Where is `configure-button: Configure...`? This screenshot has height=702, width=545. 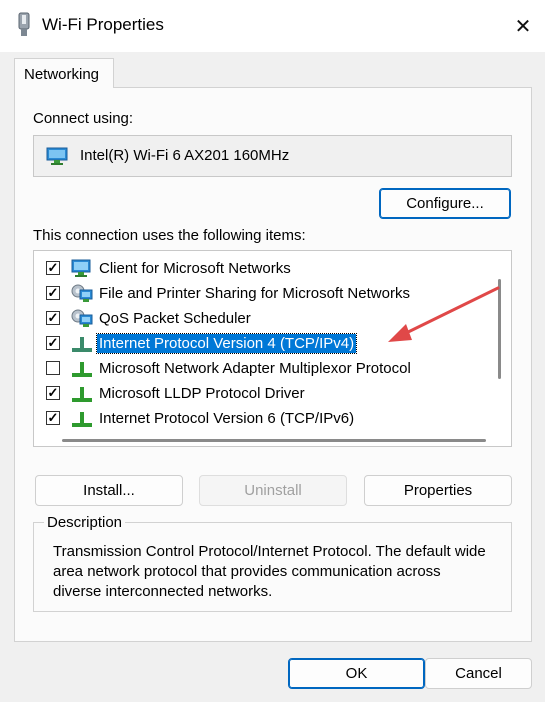 configure-button: Configure... is located at coordinates (445, 203).